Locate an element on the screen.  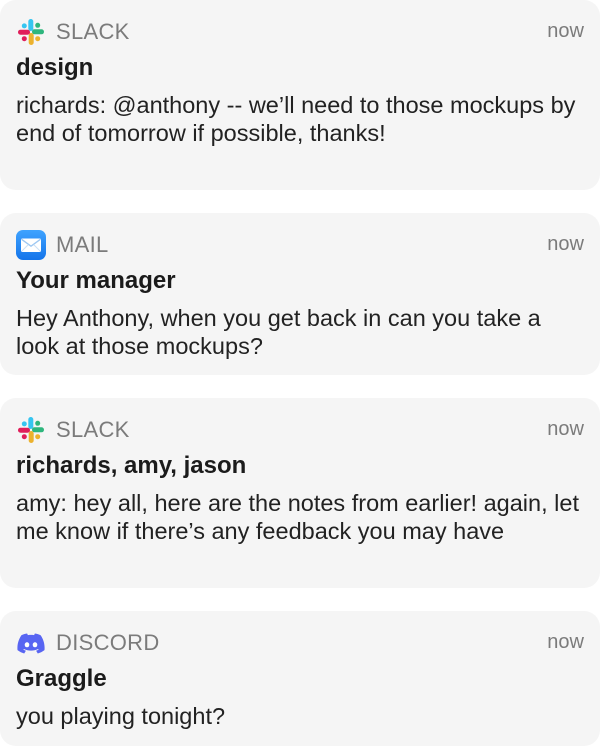
discord-icon is located at coordinates (31, 643).